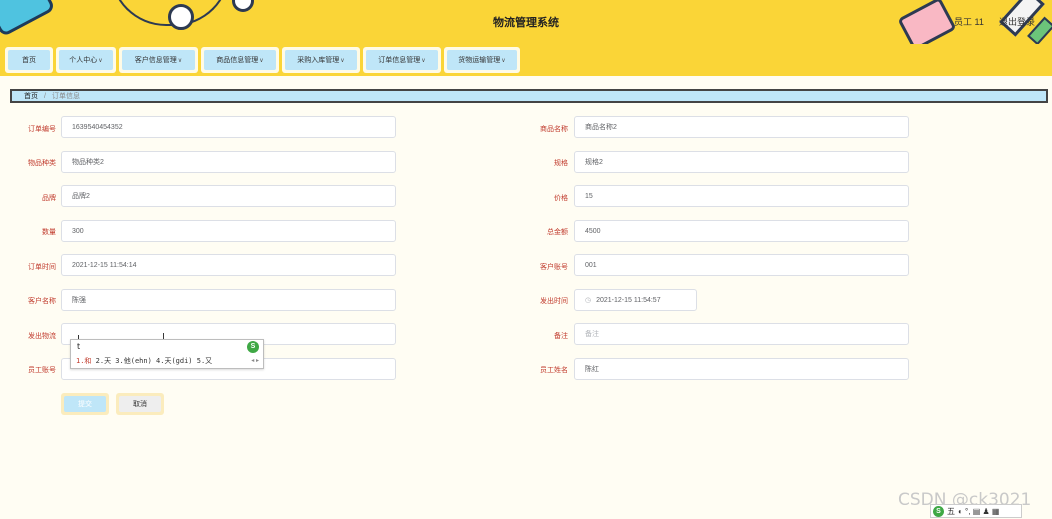 This screenshot has height=519, width=1052. What do you see at coordinates (42, 301) in the screenshot?
I see `customer-name-label: 客户名称` at bounding box center [42, 301].